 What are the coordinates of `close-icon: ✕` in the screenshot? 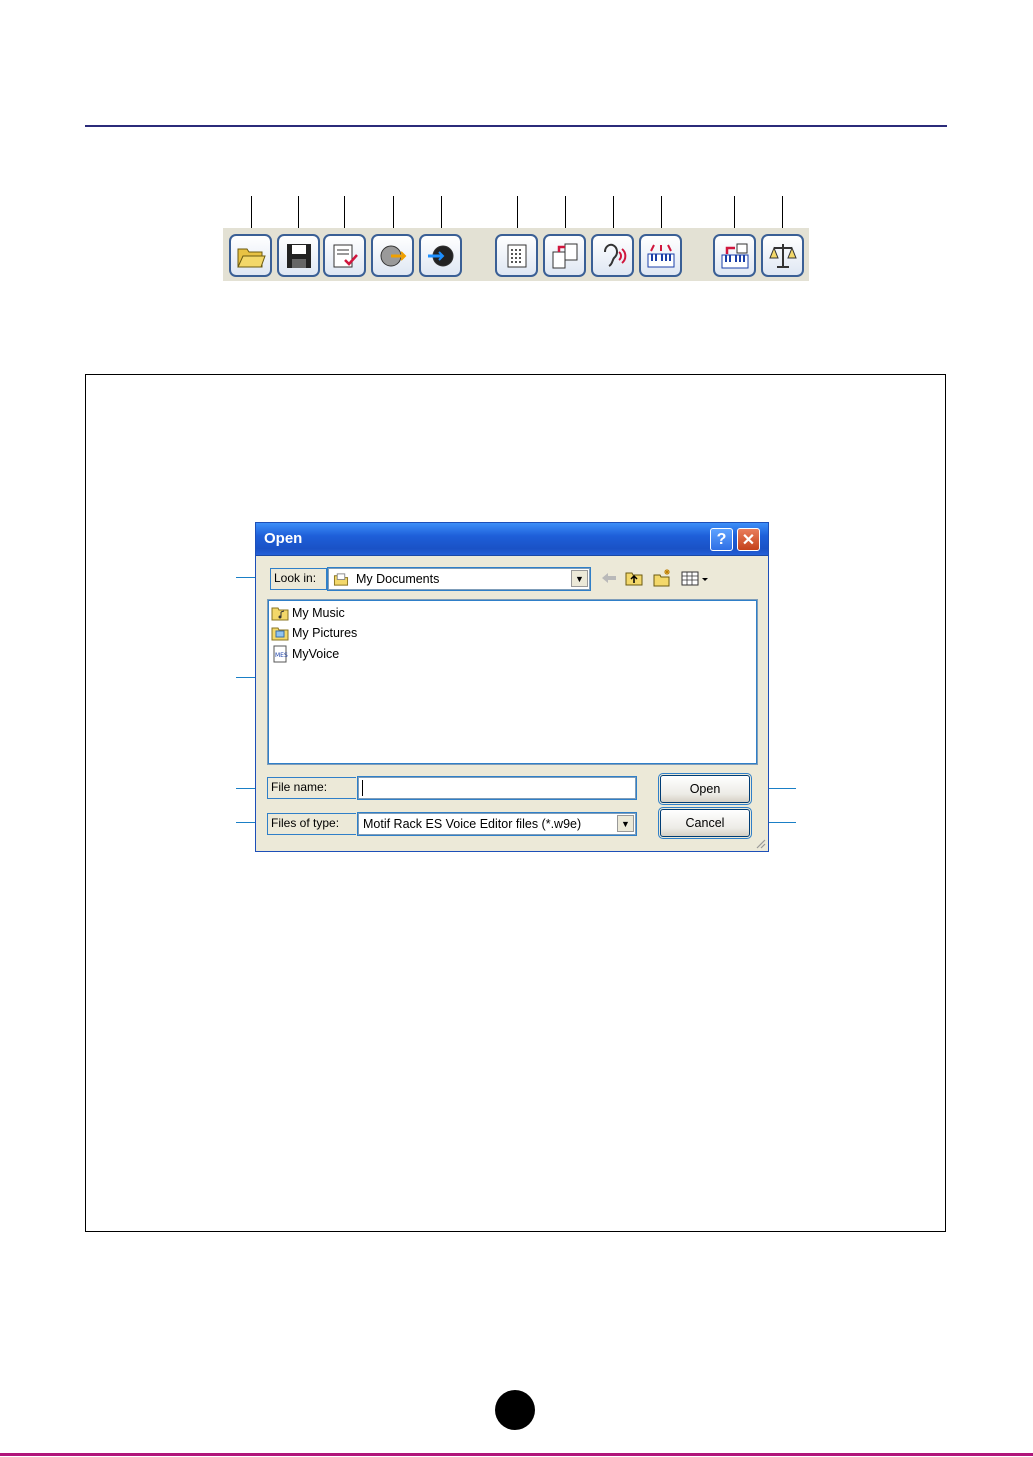 It's located at (748, 540).